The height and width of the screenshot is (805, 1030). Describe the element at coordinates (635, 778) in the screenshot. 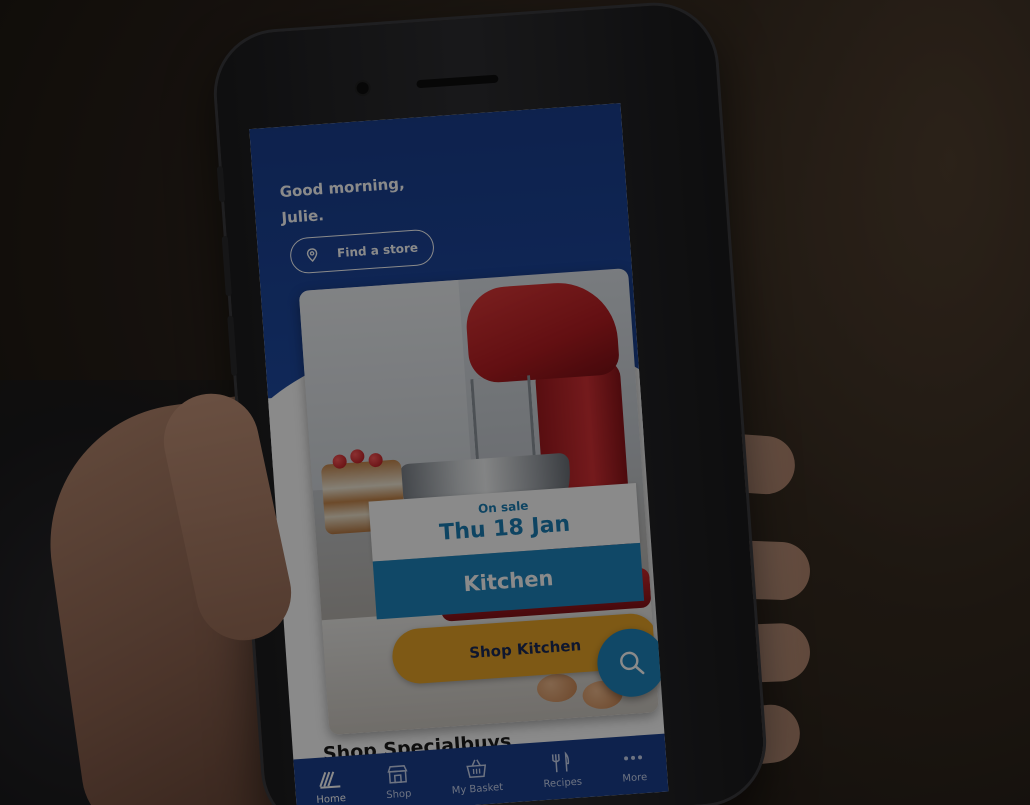

I see `tab-more-label: More` at that location.